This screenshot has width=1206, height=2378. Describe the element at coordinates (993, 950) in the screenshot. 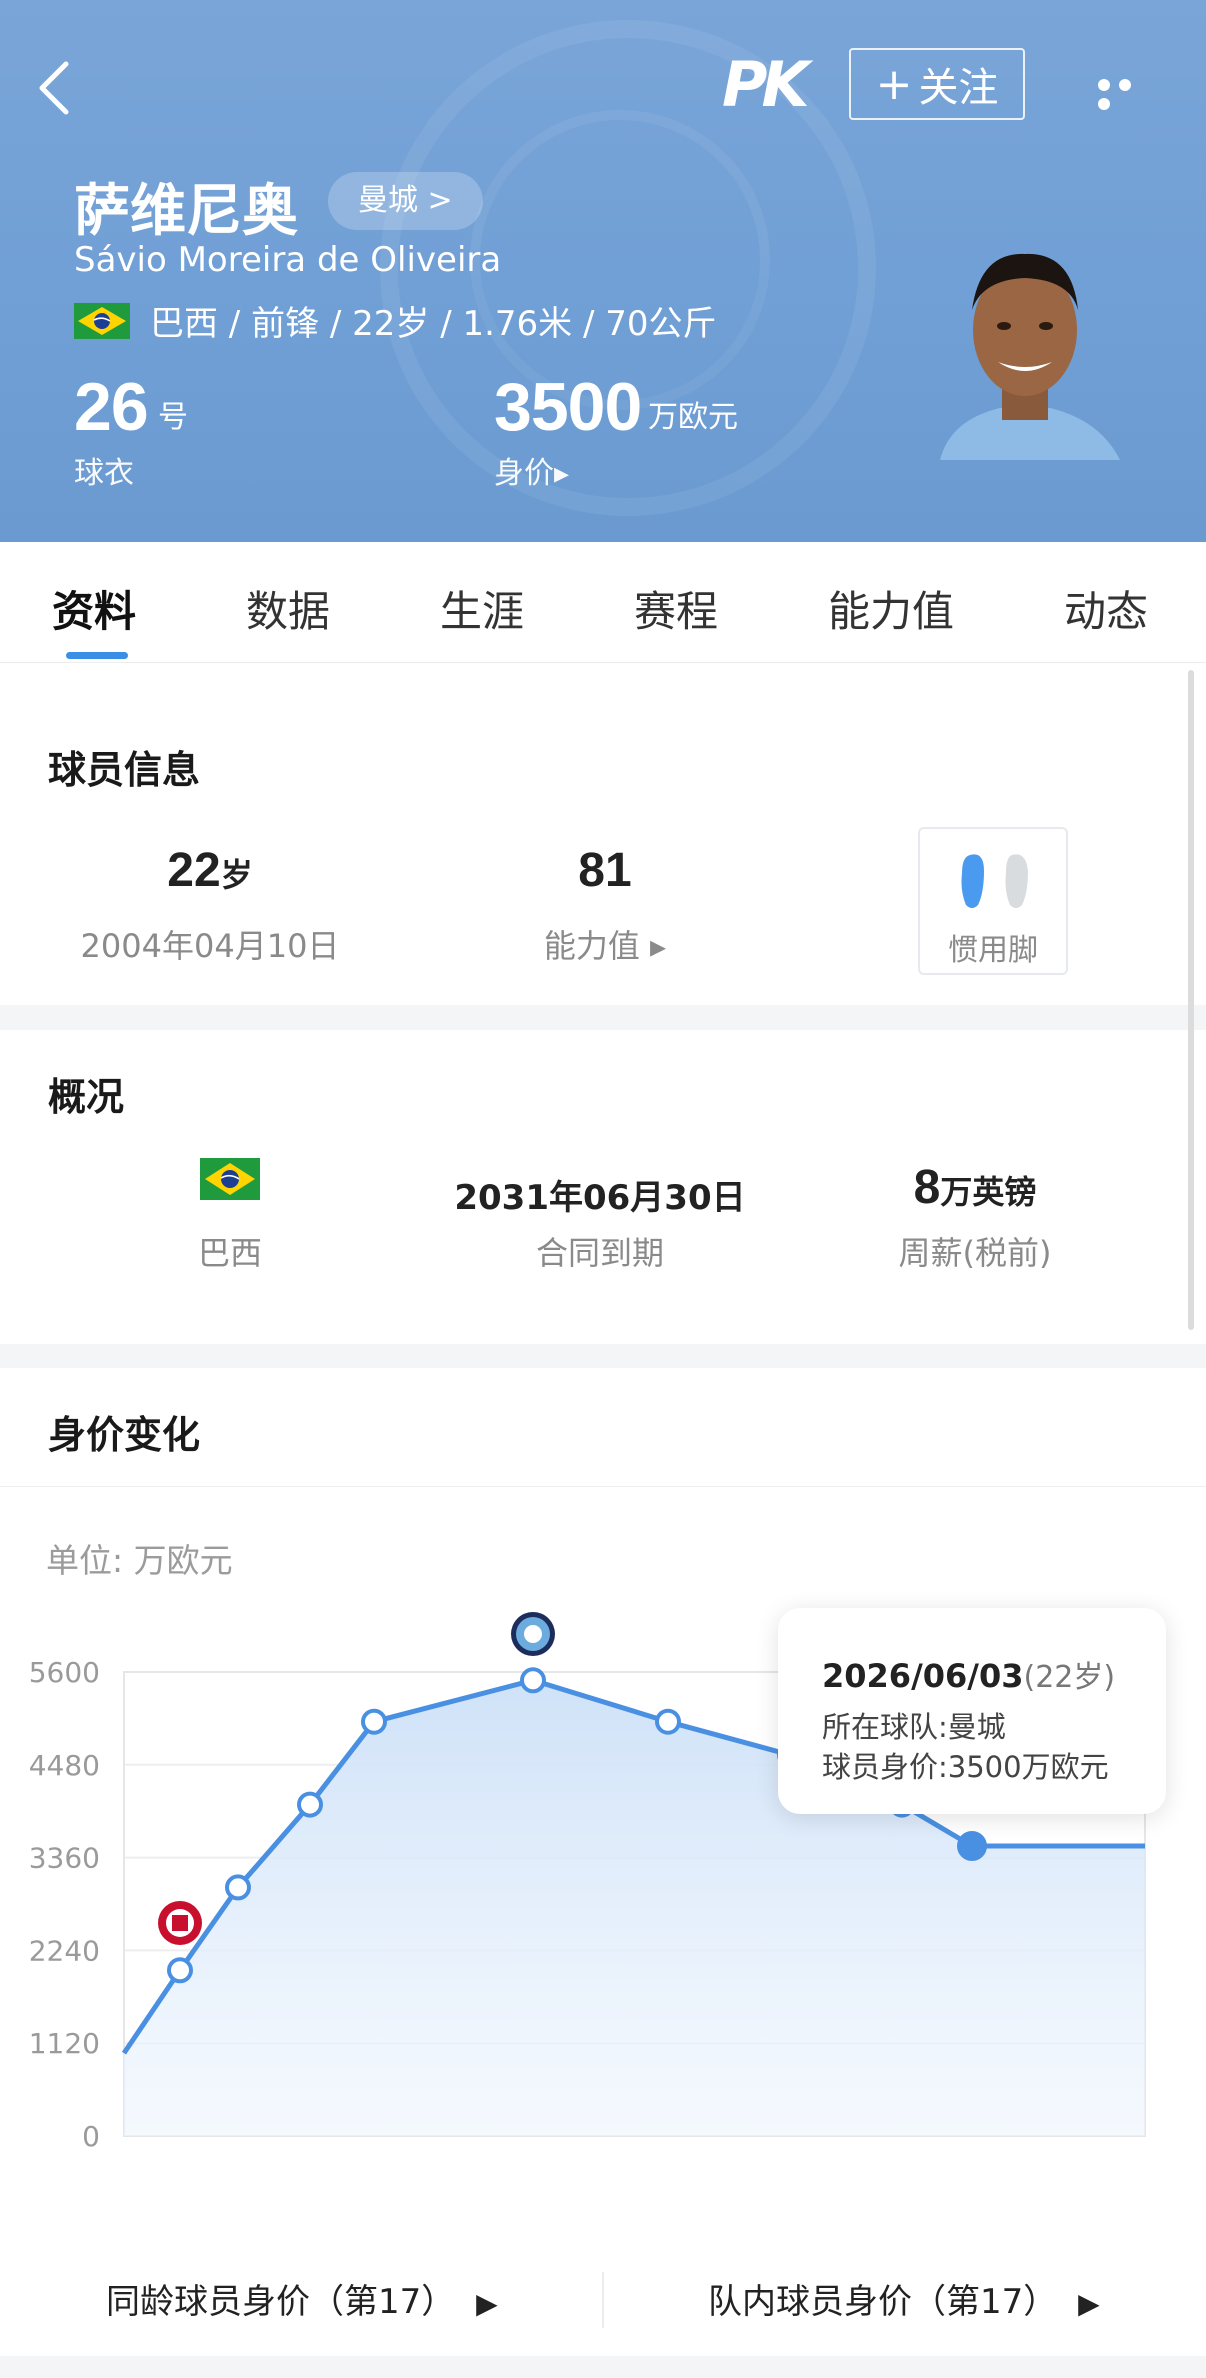

I see `preferred-foot-label: 惯用脚` at that location.